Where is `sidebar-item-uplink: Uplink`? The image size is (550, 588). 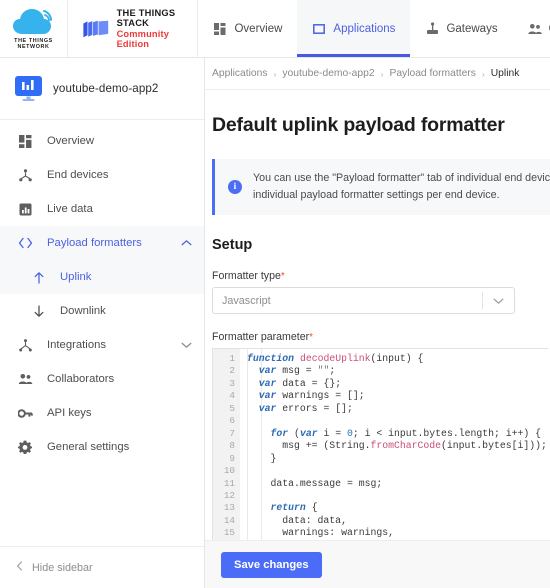 sidebar-item-uplink: Uplink is located at coordinates (102, 277).